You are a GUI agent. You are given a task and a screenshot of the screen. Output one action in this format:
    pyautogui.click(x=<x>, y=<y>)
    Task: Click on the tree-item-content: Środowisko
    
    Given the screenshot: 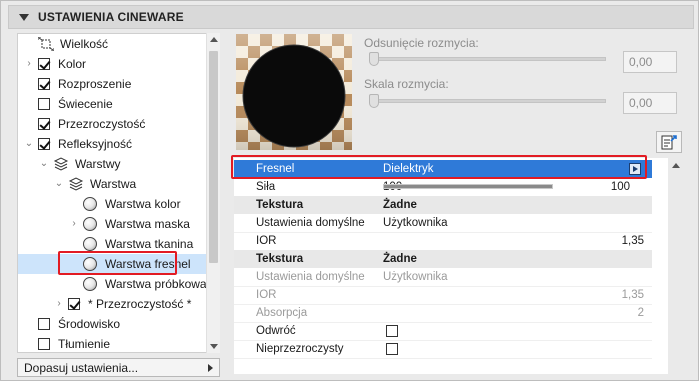 What is the action you would take?
    pyautogui.click(x=79, y=324)
    